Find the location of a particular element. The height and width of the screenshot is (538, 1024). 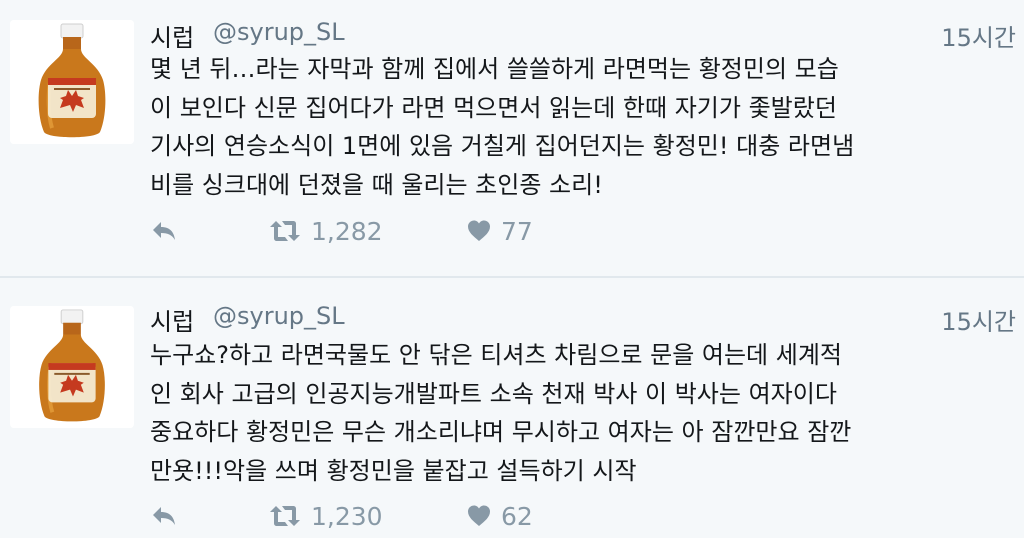

tweet-text-line: 기사의 연승소식이 1면에 있음 거칠게 집어던지는 황정민! 대충 라면냄 is located at coordinates (502, 146).